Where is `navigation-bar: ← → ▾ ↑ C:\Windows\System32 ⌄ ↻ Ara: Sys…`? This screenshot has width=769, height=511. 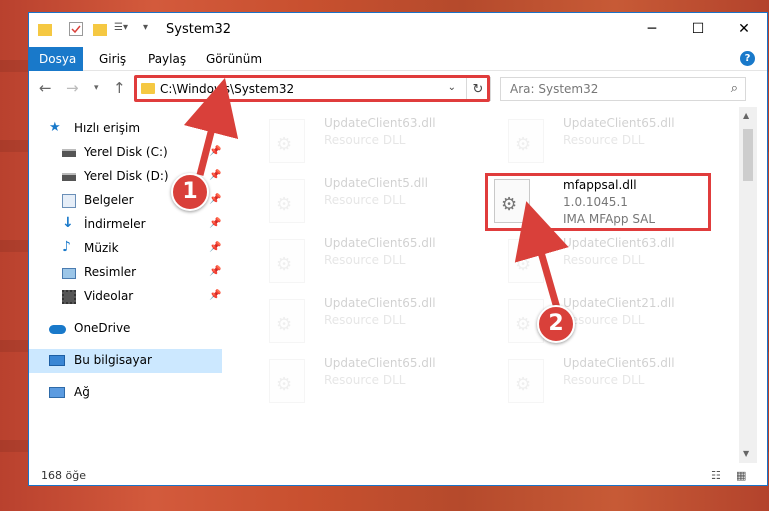 navigation-bar: ← → ▾ ↑ C:\Windows\System32 ⌄ ↻ Ara: Sys… is located at coordinates (398, 89).